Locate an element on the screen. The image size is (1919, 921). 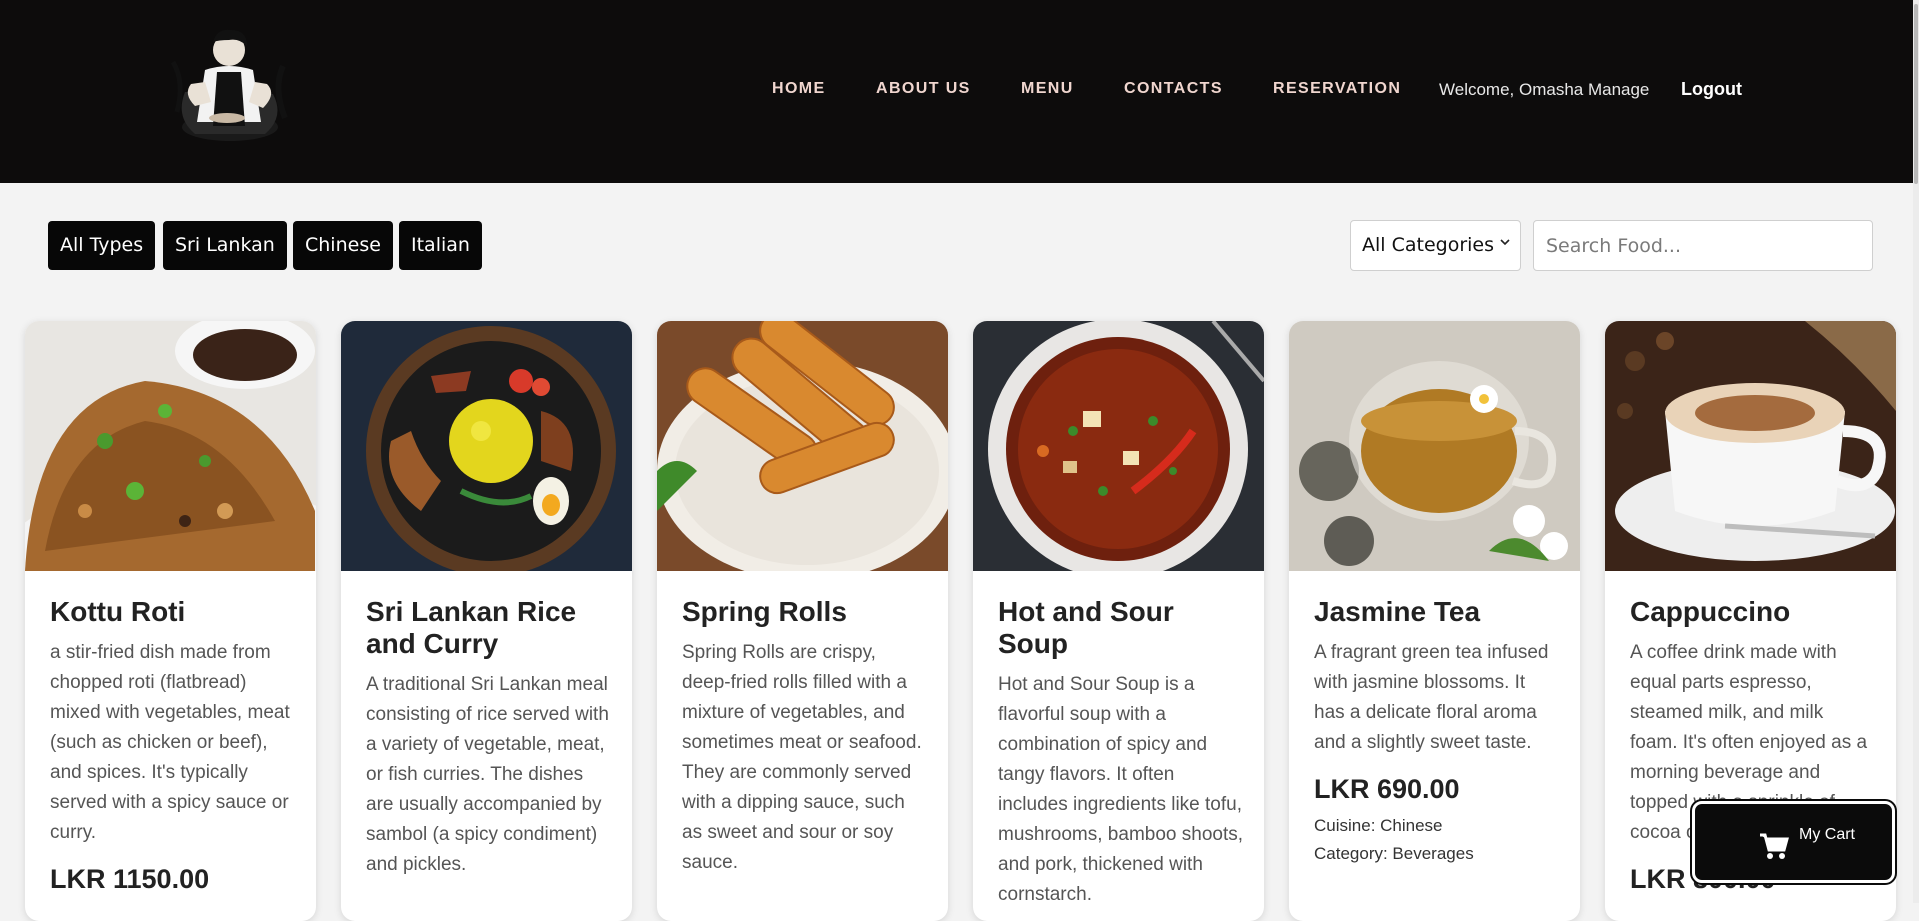
welcome-text: Welcome, Omasha Manage is located at coordinates (1544, 89).